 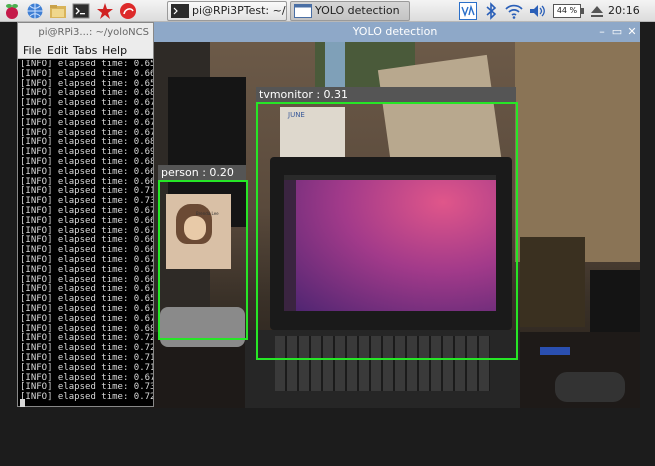 I want to click on detection-box-person, so click(x=203, y=260).